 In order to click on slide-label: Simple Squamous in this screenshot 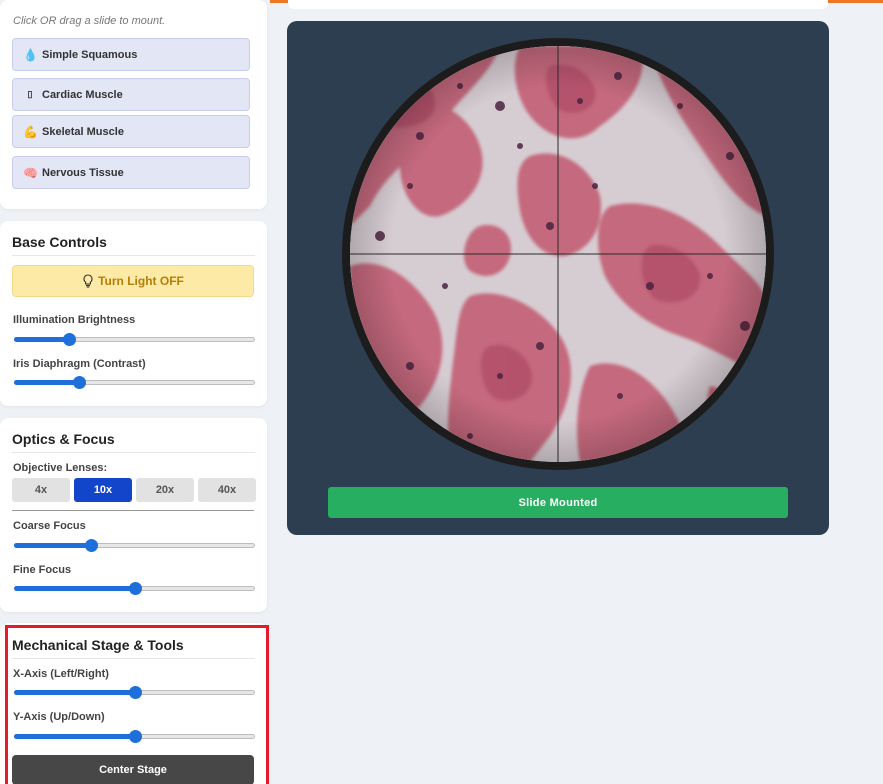, I will do `click(90, 54)`.